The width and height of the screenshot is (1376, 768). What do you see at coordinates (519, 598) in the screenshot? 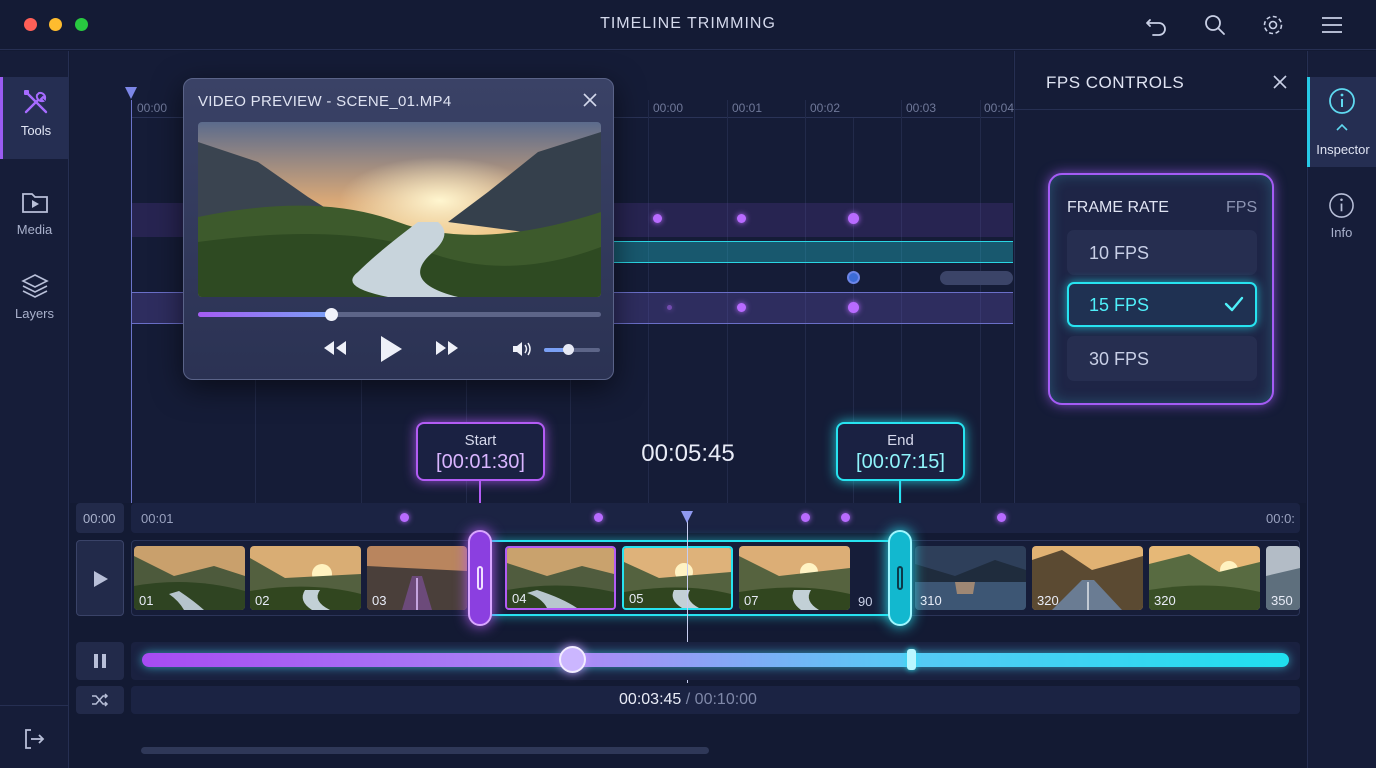
I see `clip-number: 04` at bounding box center [519, 598].